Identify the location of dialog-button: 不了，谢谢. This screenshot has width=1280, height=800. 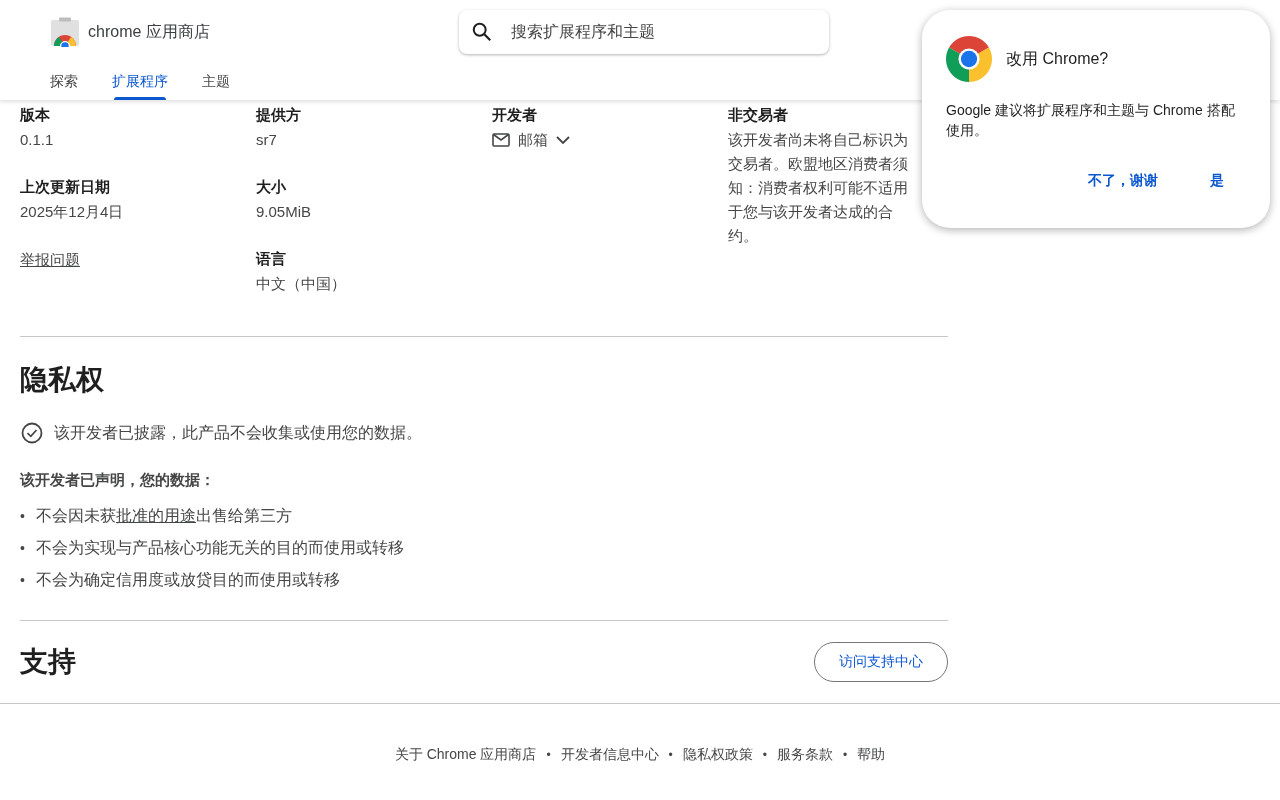
(1123, 181).